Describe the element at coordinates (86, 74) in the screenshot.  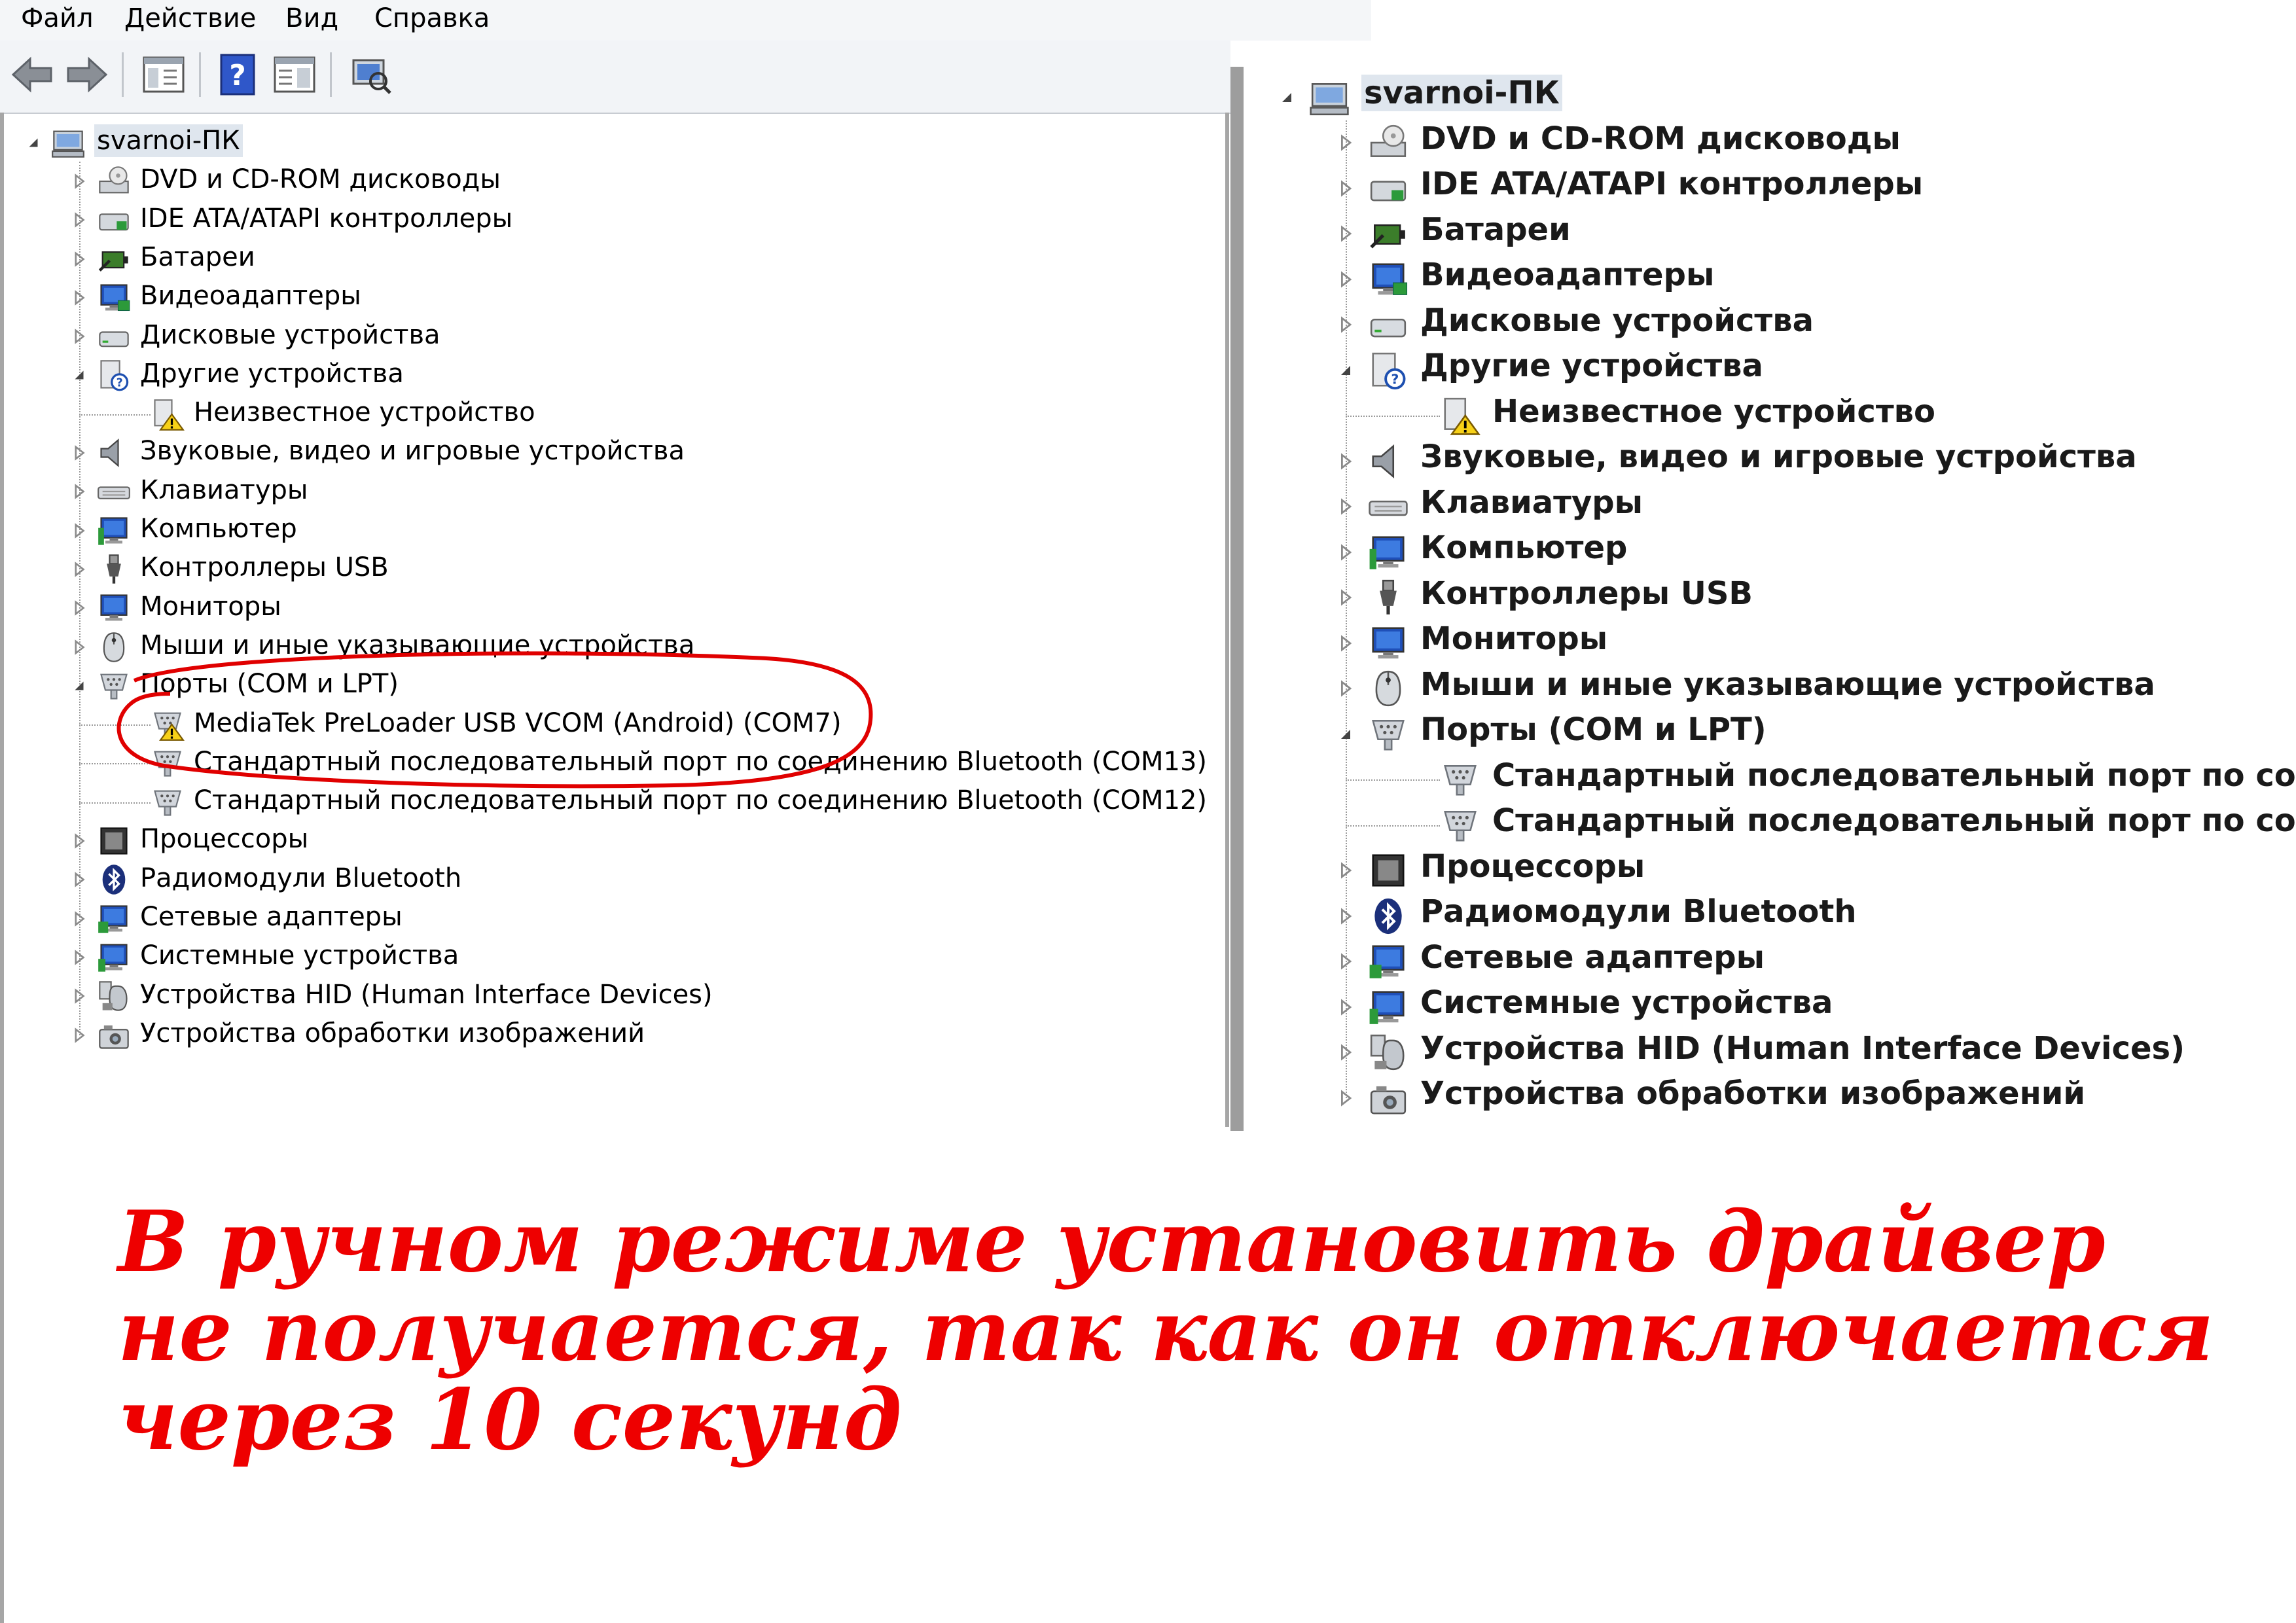
I see `forward-arrow-icon` at that location.